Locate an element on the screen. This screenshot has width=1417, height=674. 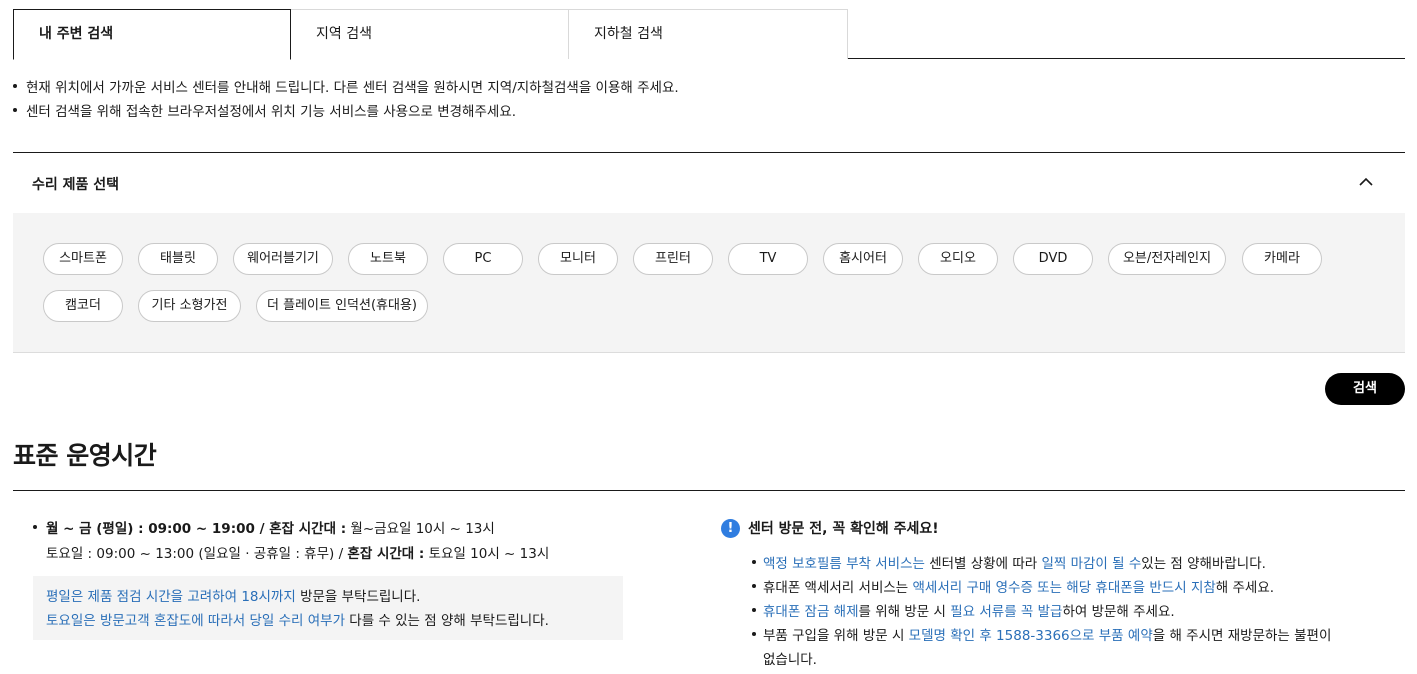
search-tabs: 내 주변 검색 지역 검색 지하철 검색 is located at coordinates (709, 34).